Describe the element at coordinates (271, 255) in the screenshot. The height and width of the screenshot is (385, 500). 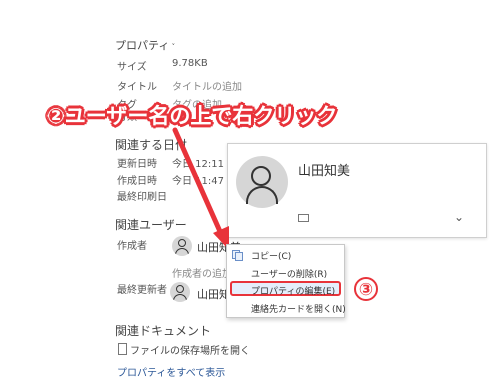
I see `menu-copy: コピー(C)` at that location.